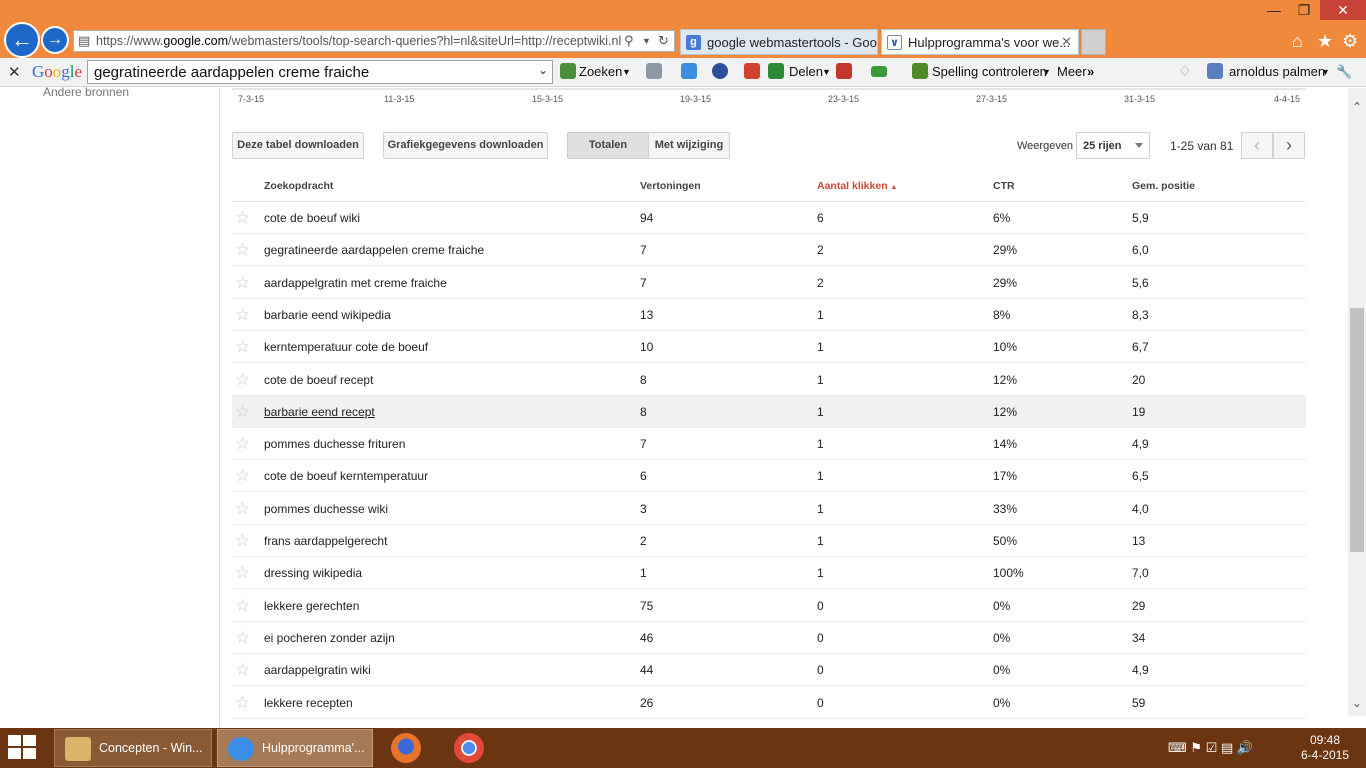 This screenshot has height=768, width=1366. Describe the element at coordinates (317, 670) in the screenshot. I see `query-cell: aardappelgratin wiki` at that location.